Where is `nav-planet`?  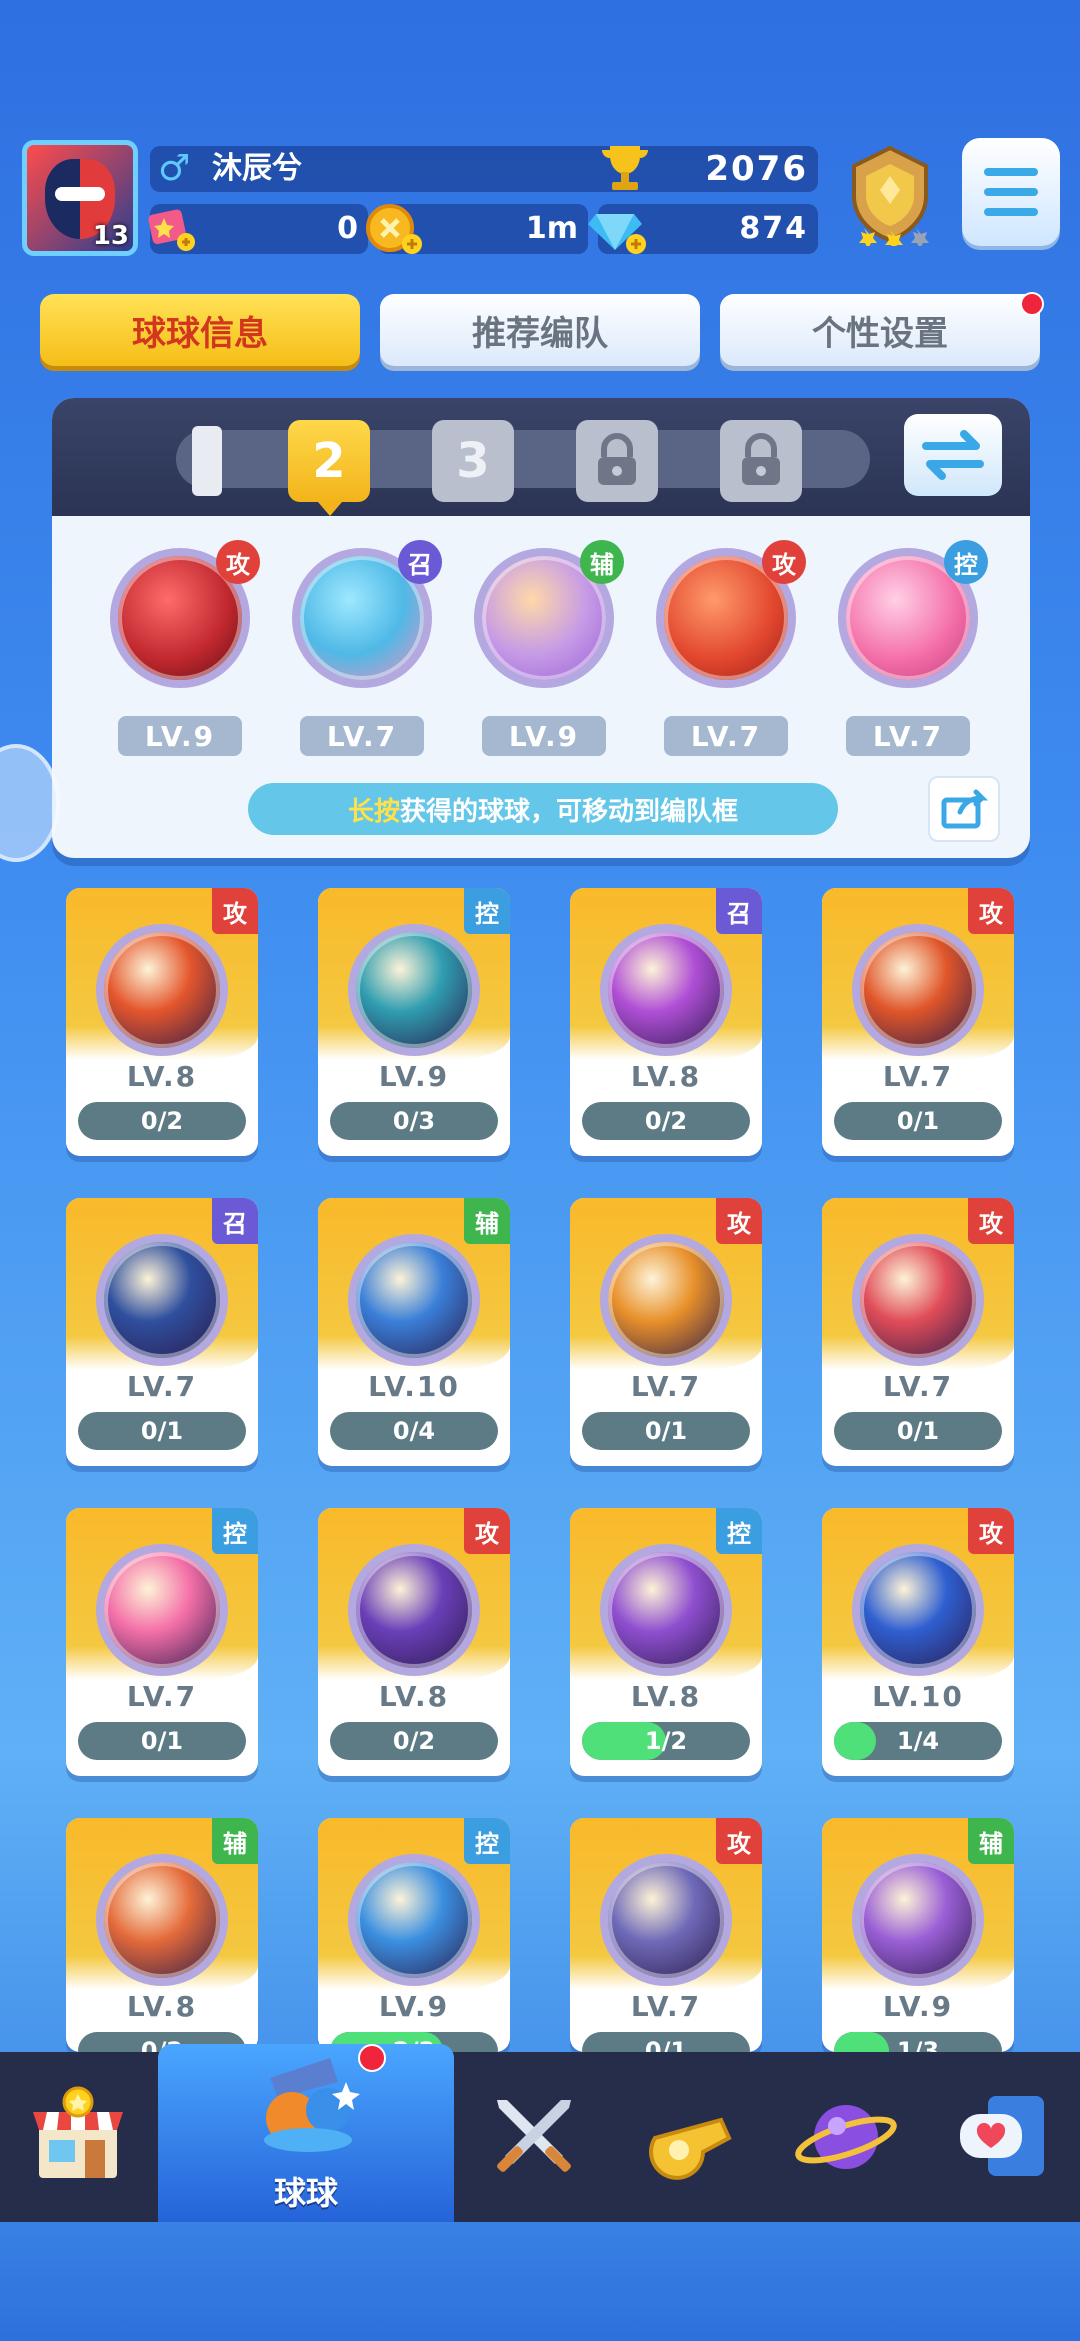
nav-planet is located at coordinates (846, 2137).